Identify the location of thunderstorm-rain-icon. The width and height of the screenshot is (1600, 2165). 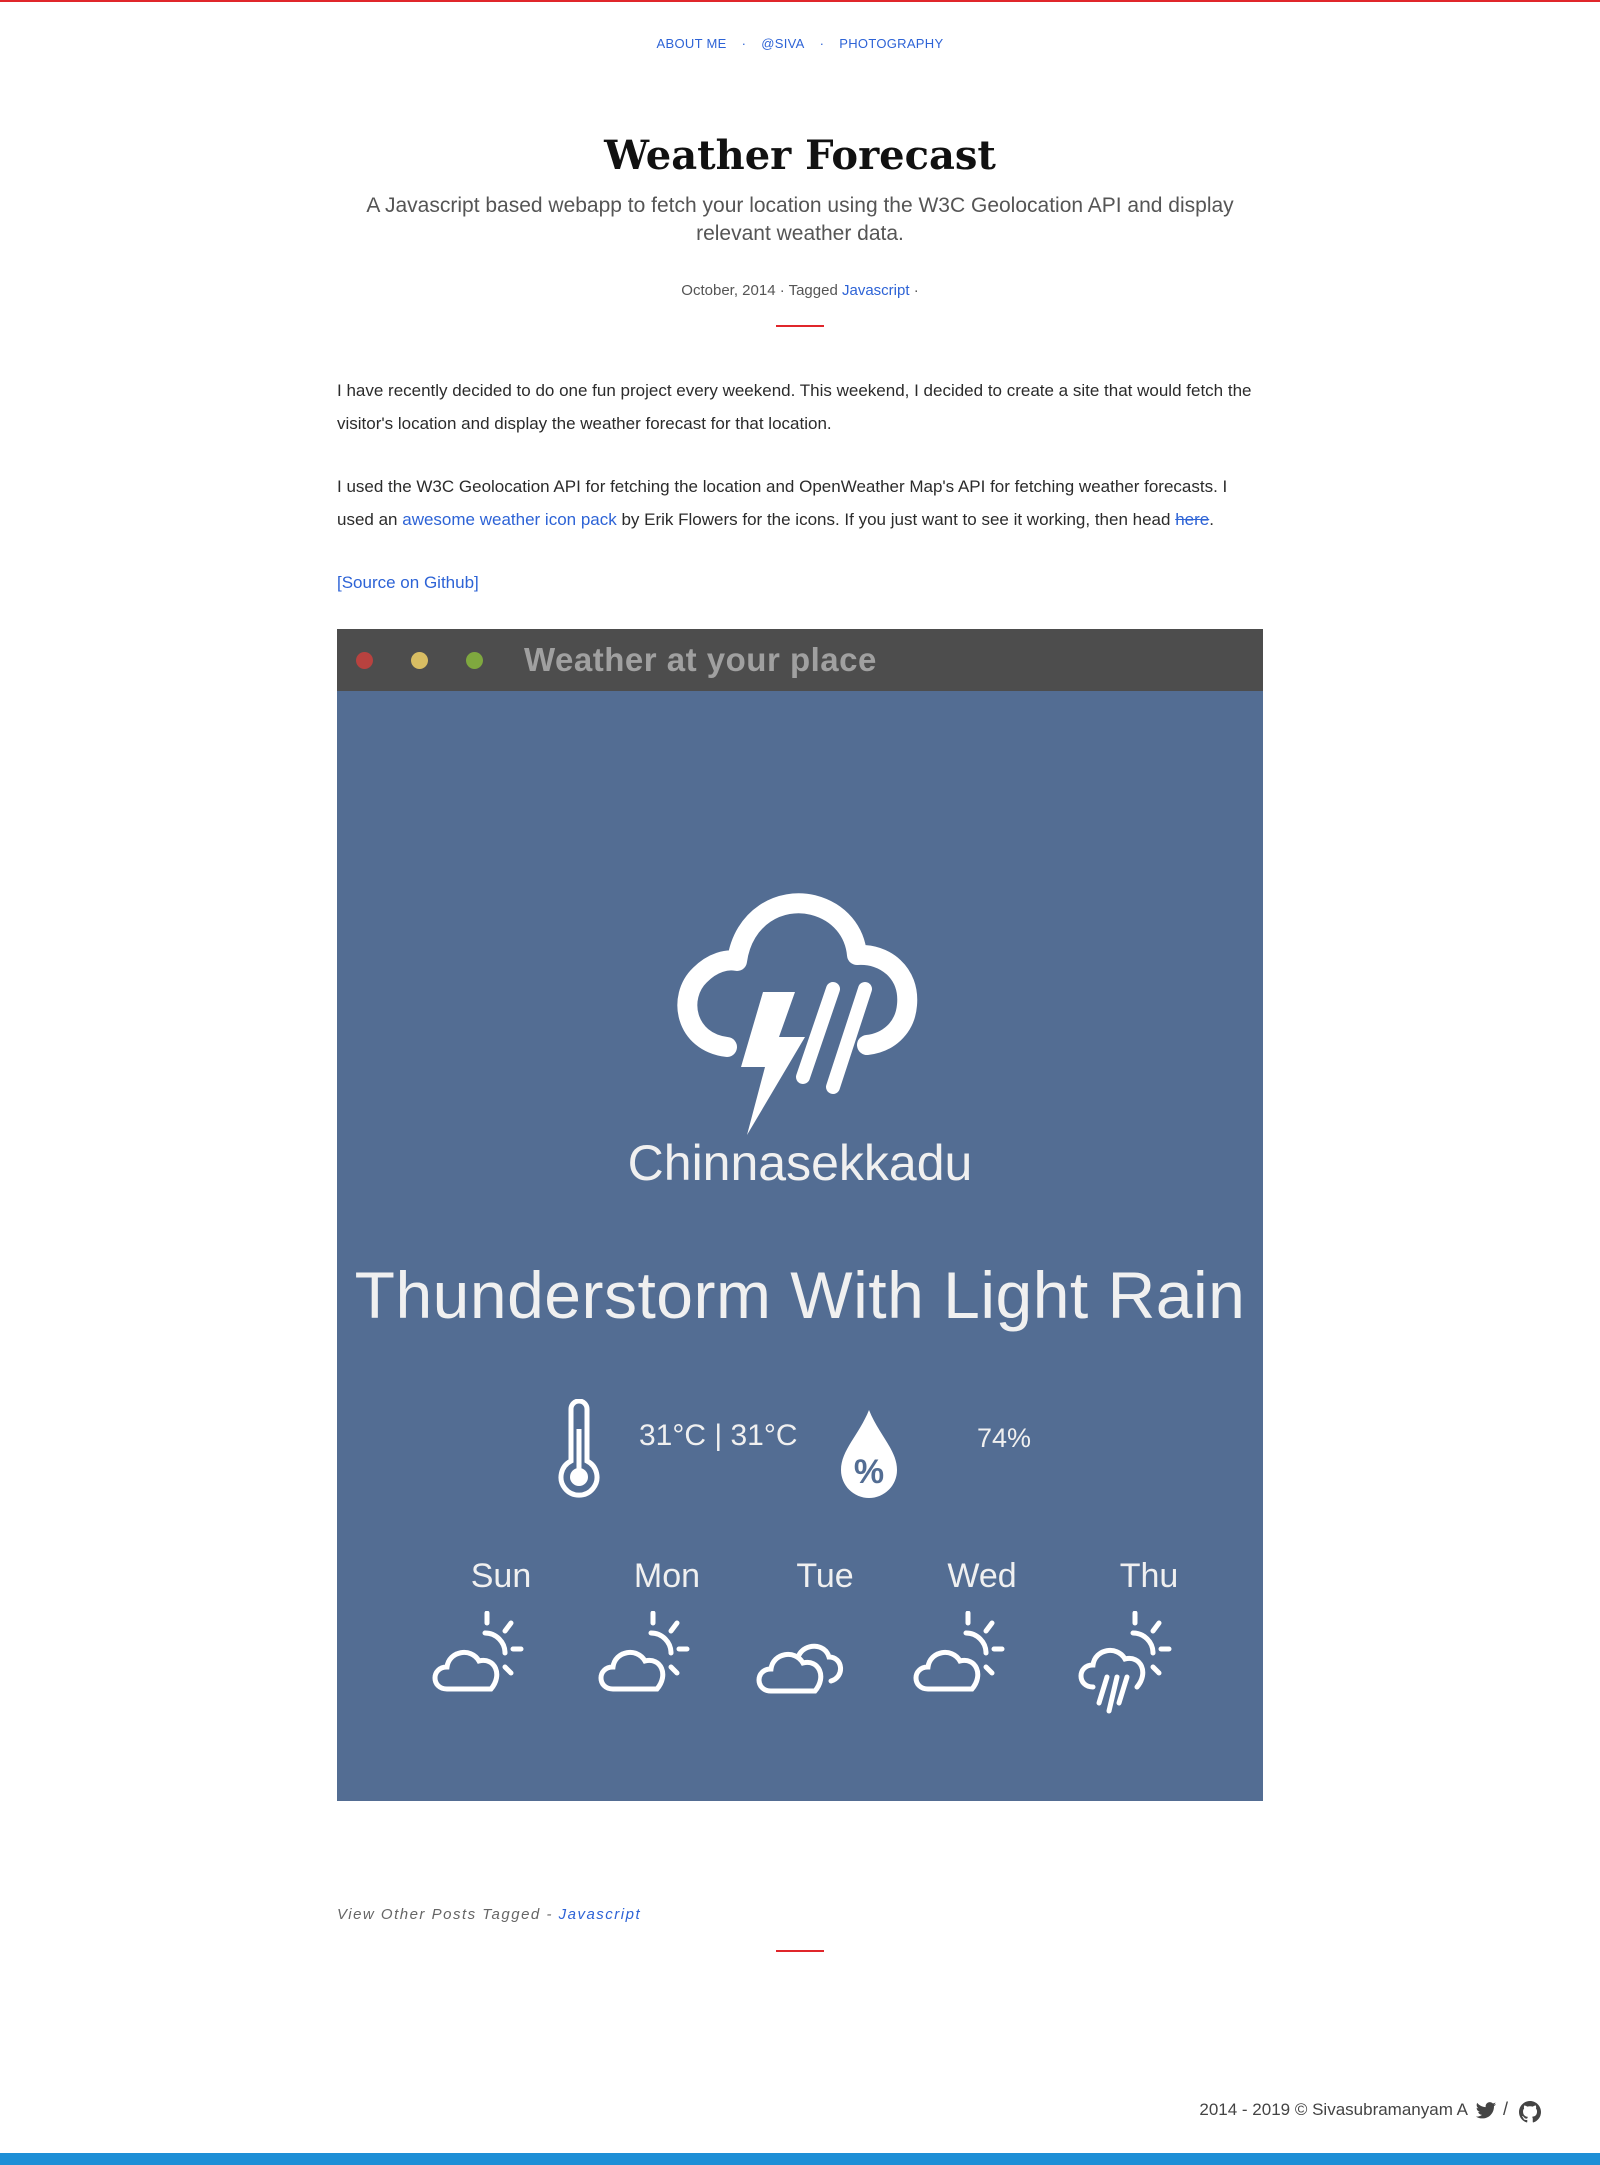
(797, 1014).